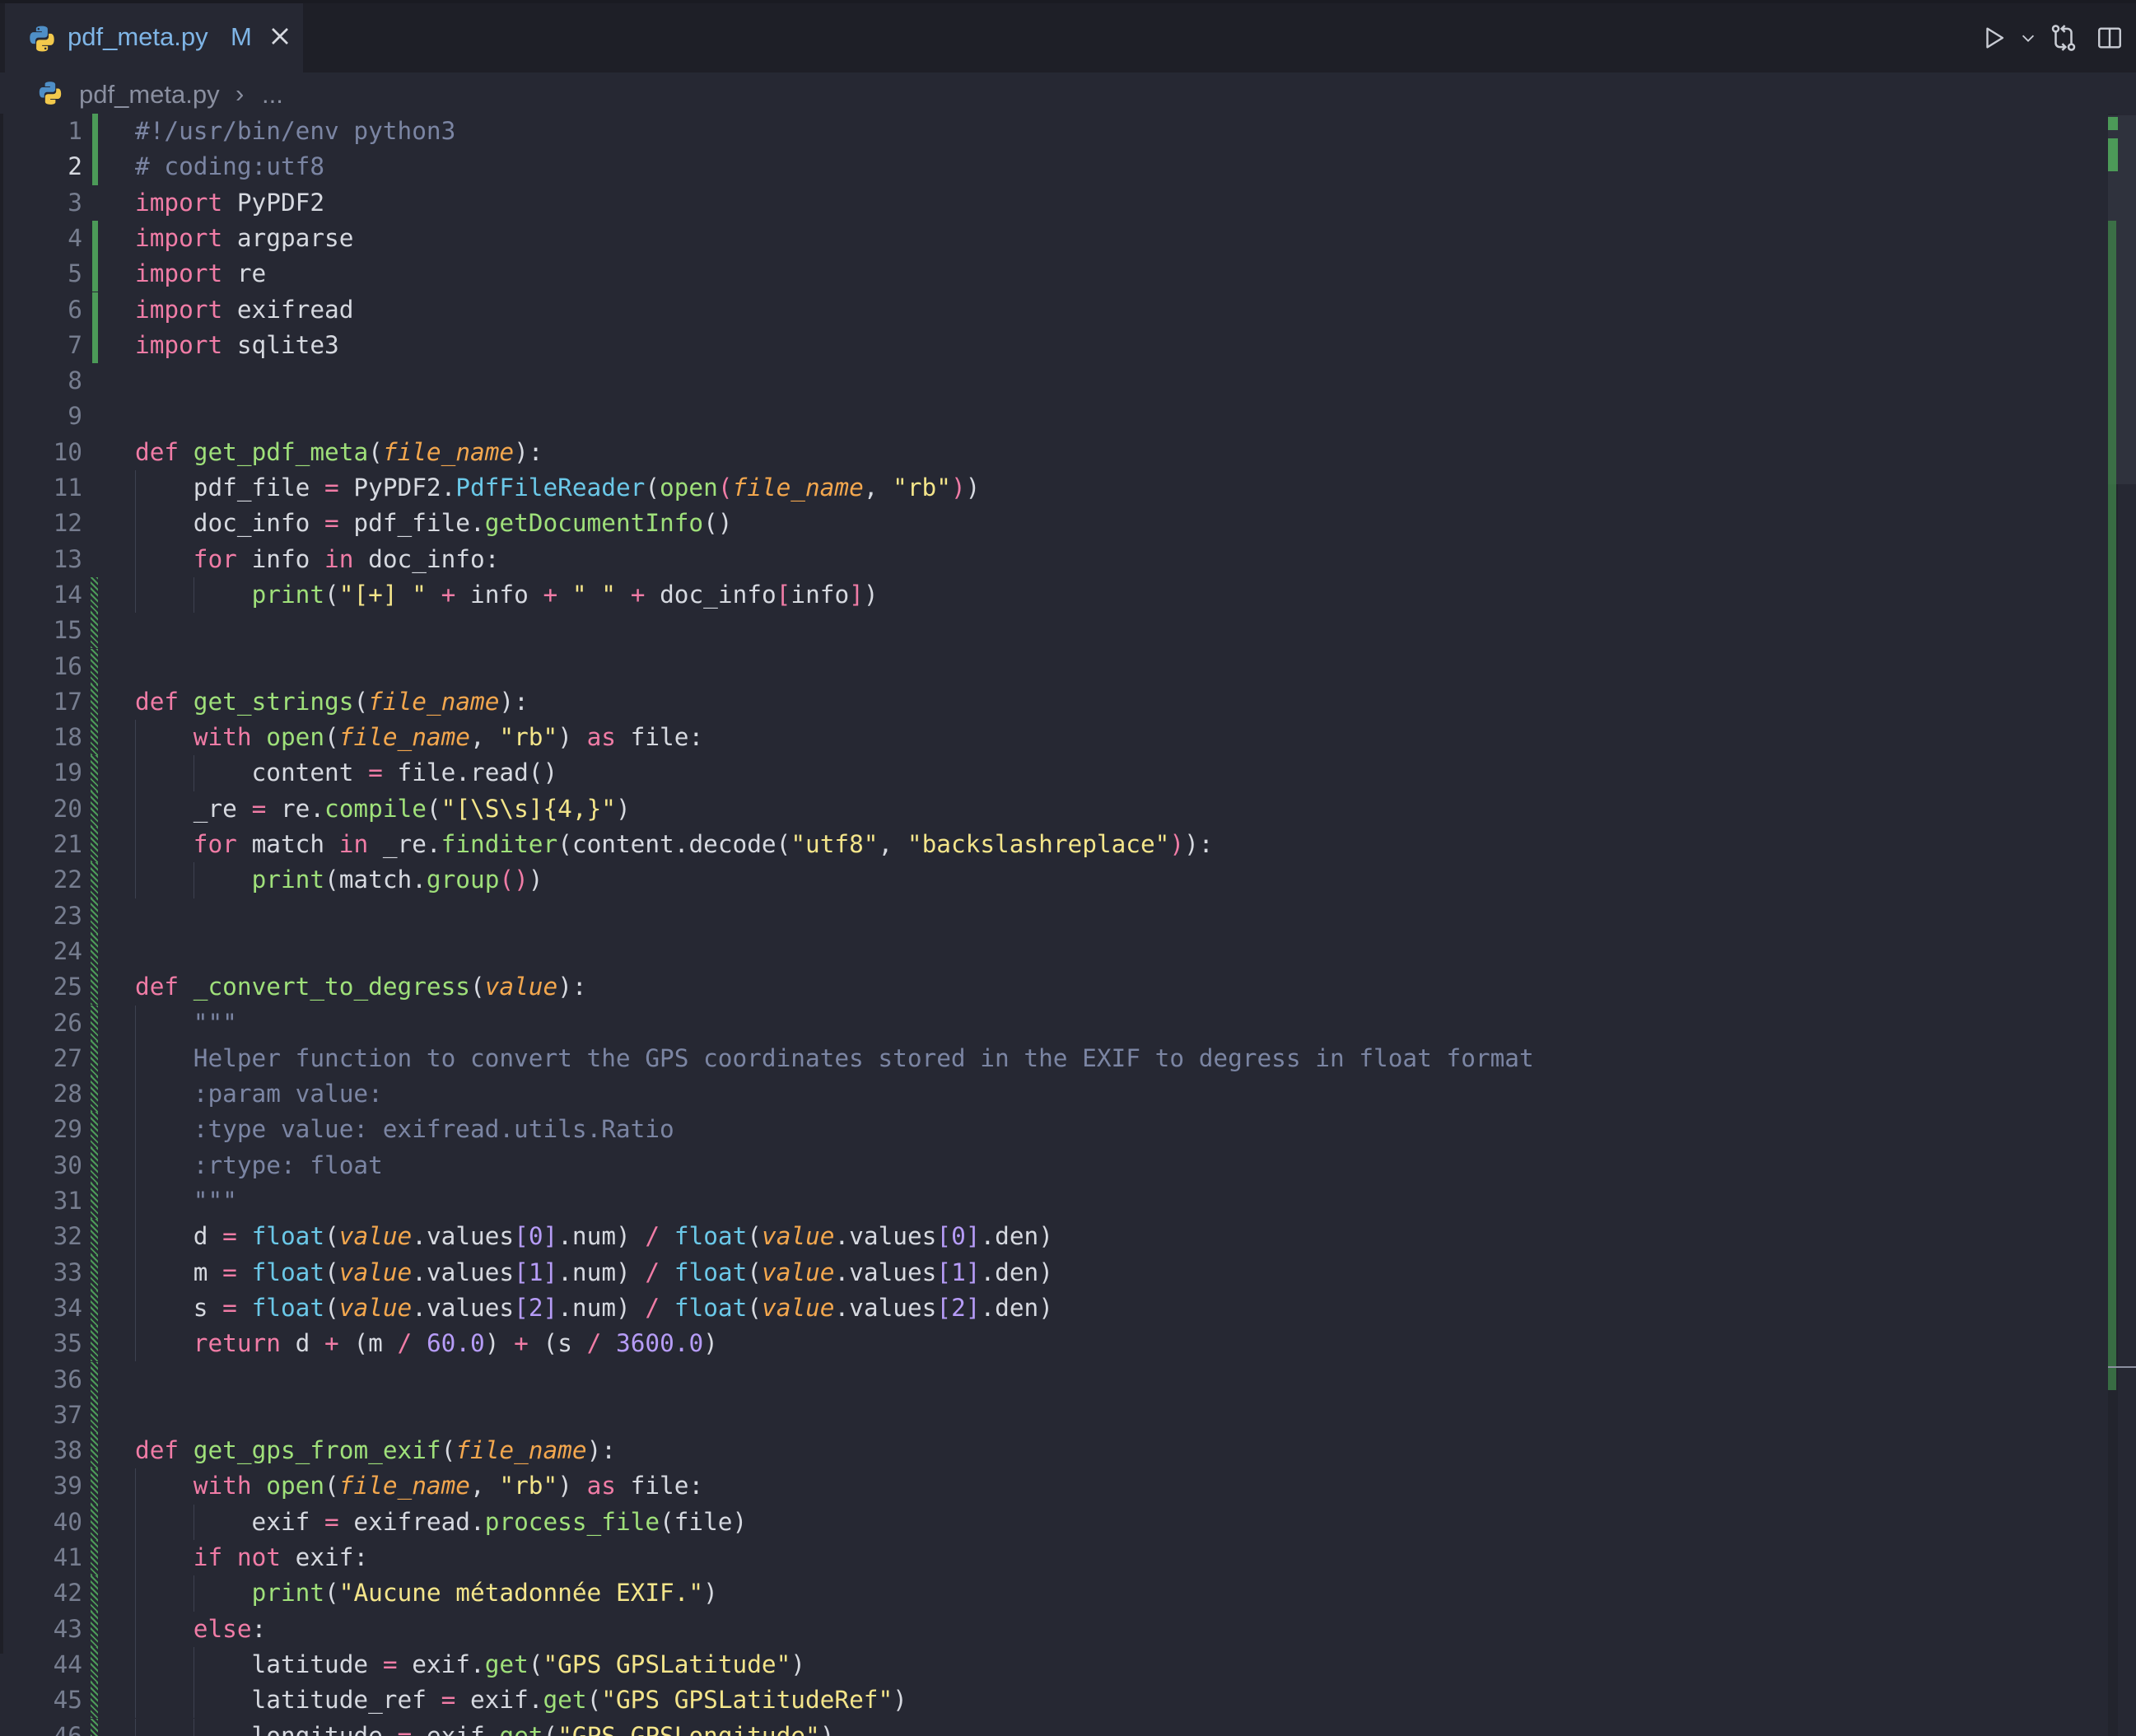 The image size is (2136, 1736). I want to click on split-editor-button, so click(2109, 38).